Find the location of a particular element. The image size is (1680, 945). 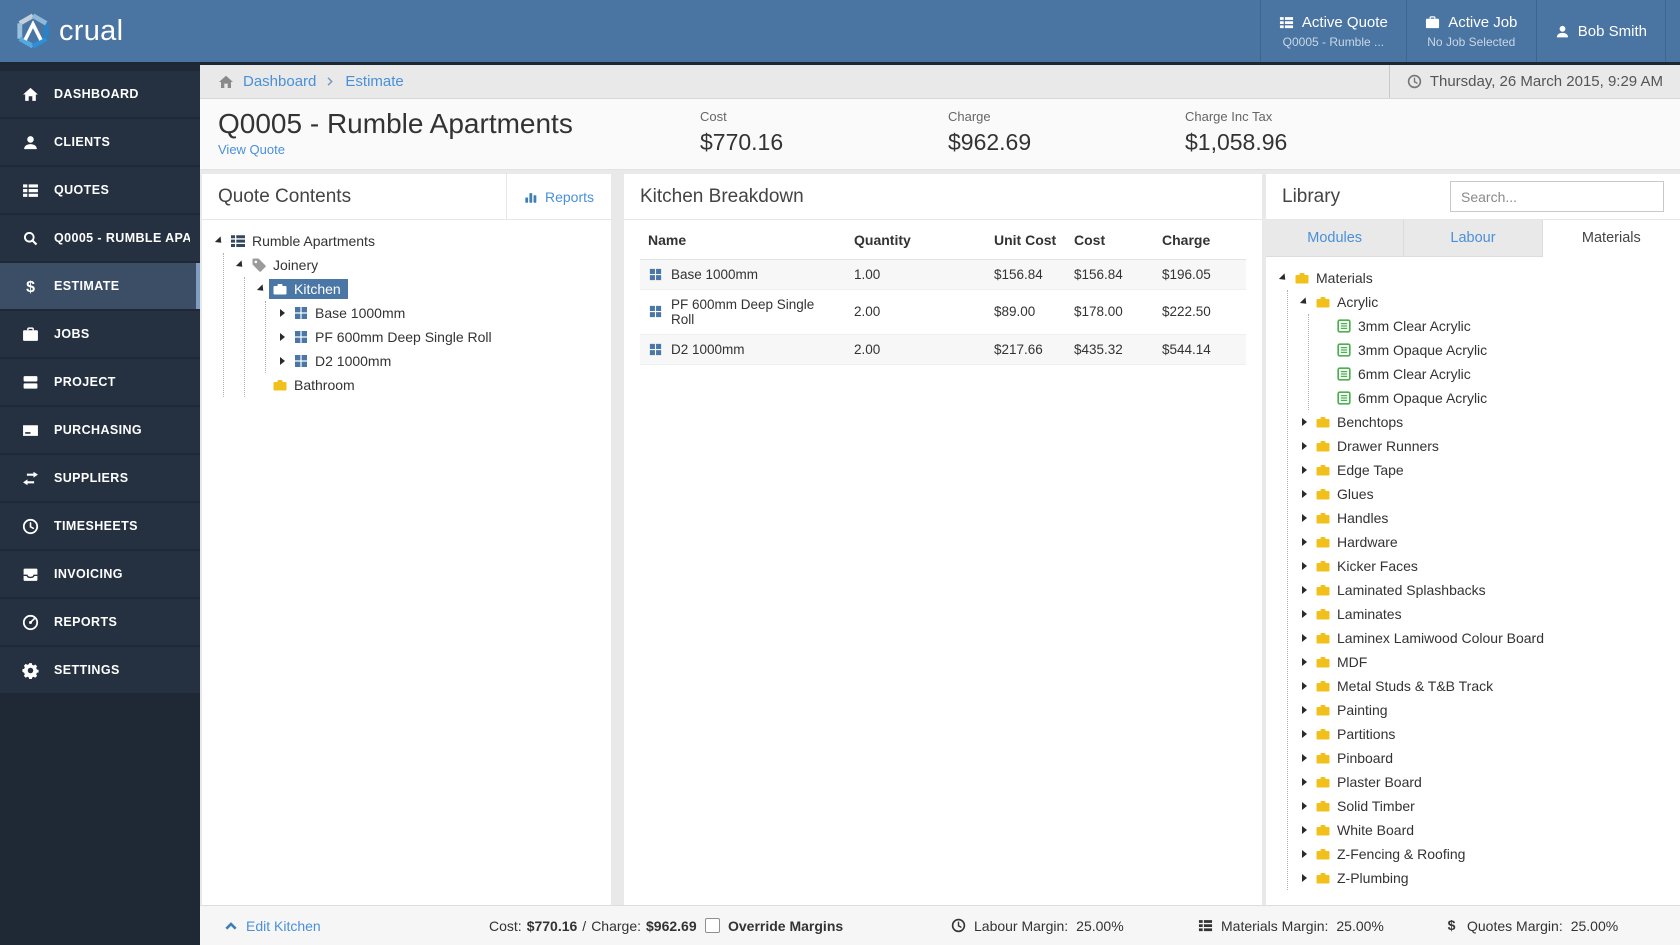

tree-node-anchor: Base 1000mm is located at coordinates (351, 313).